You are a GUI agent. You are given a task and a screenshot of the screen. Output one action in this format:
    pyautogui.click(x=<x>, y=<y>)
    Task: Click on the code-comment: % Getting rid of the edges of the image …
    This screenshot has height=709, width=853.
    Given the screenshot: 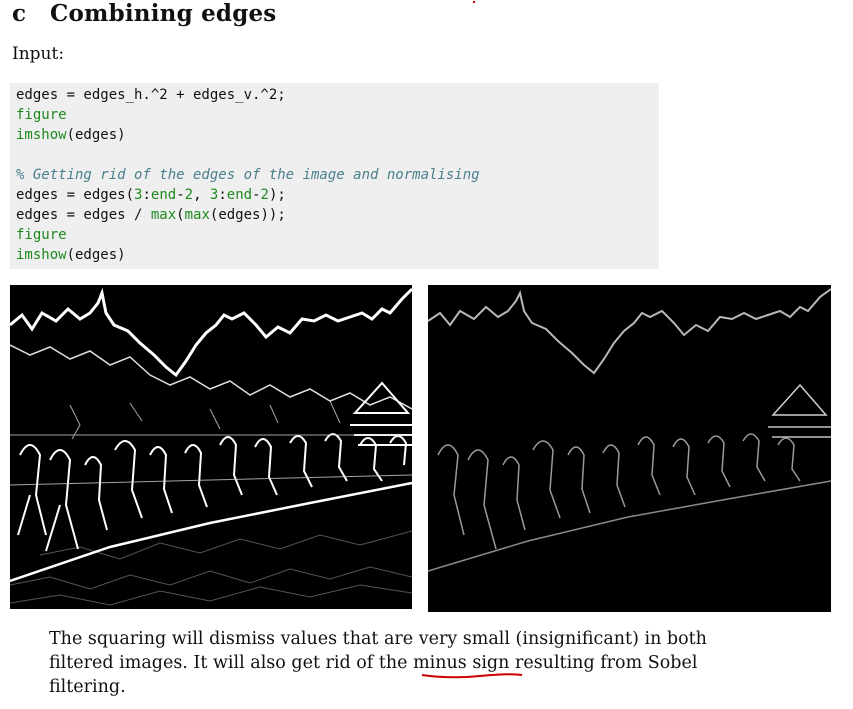 What is the action you would take?
    pyautogui.click(x=248, y=175)
    